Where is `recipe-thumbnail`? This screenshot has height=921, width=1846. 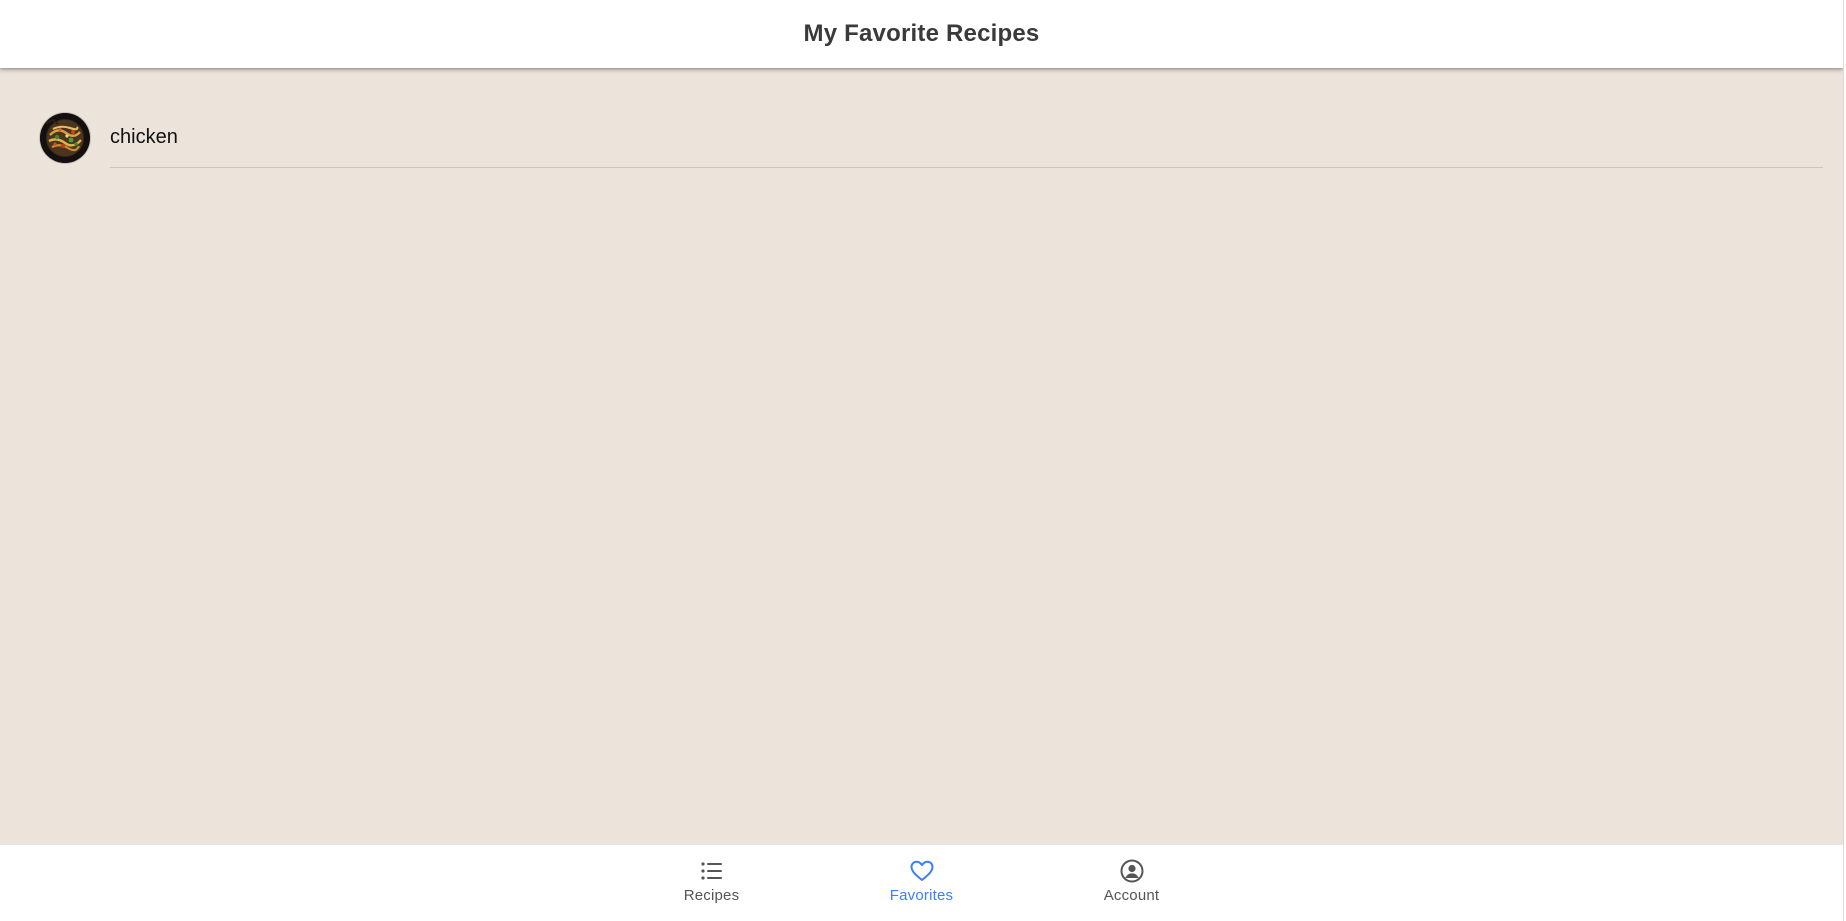 recipe-thumbnail is located at coordinates (65, 138).